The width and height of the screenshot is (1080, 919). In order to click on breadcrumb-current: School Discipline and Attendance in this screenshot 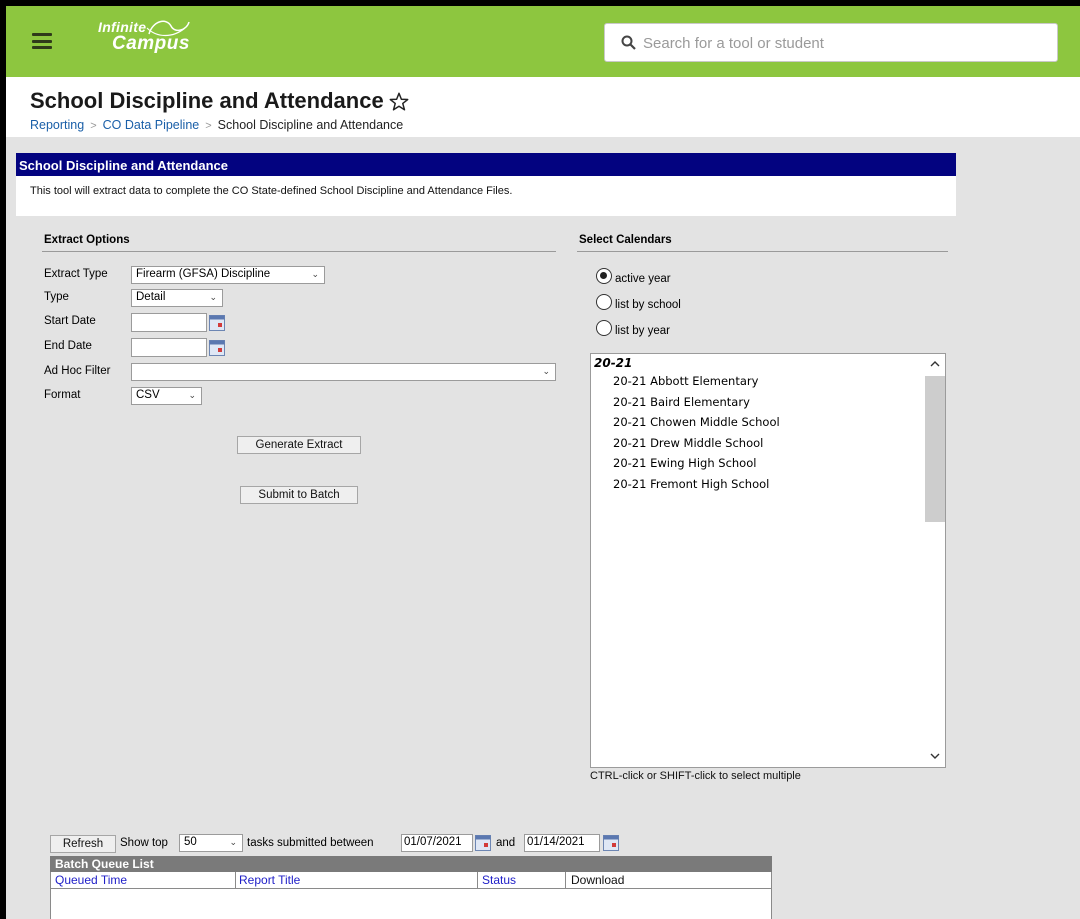, I will do `click(310, 125)`.